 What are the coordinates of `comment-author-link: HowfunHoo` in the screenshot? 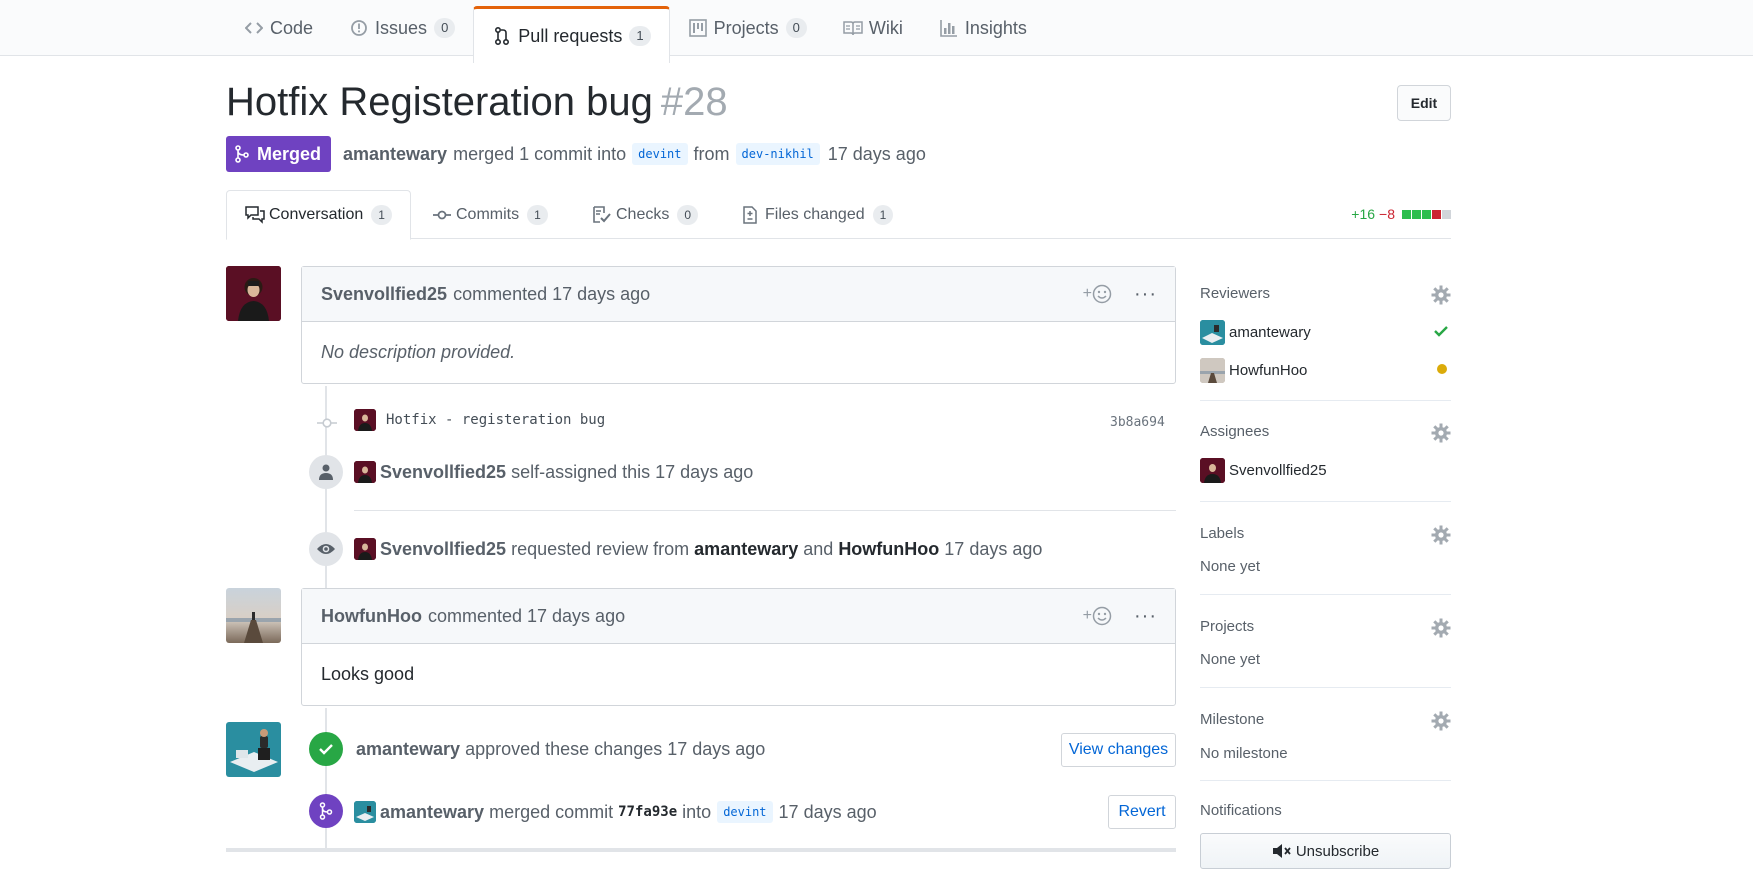 It's located at (371, 616).